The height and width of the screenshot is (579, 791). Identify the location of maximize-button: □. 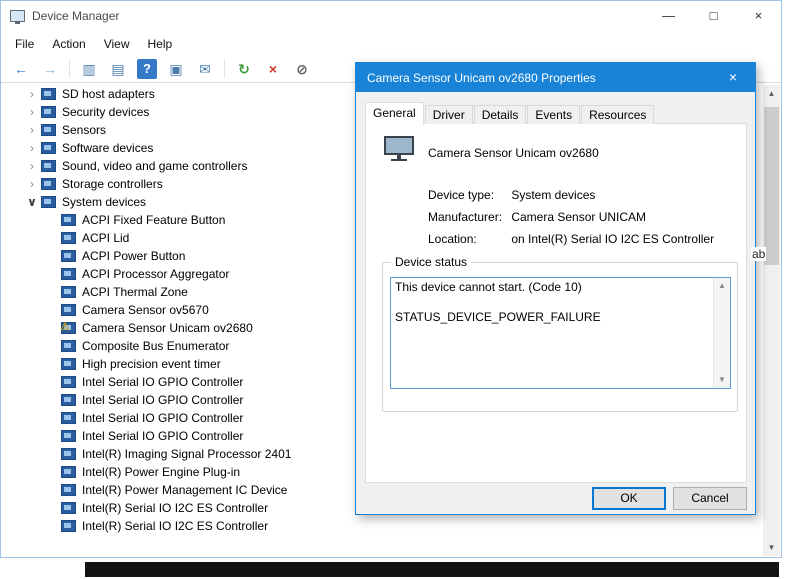
(713, 16).